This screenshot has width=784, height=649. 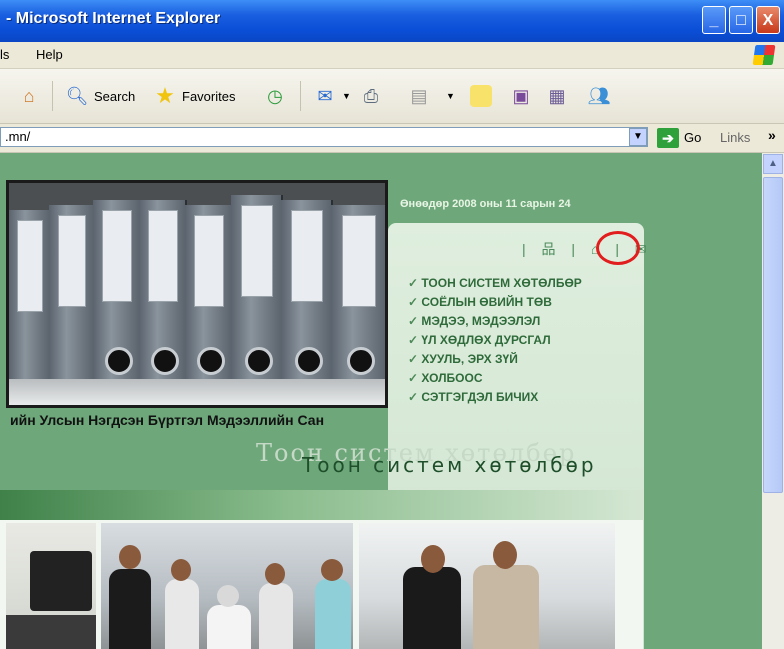 I want to click on links-label: Links, so click(x=735, y=137).